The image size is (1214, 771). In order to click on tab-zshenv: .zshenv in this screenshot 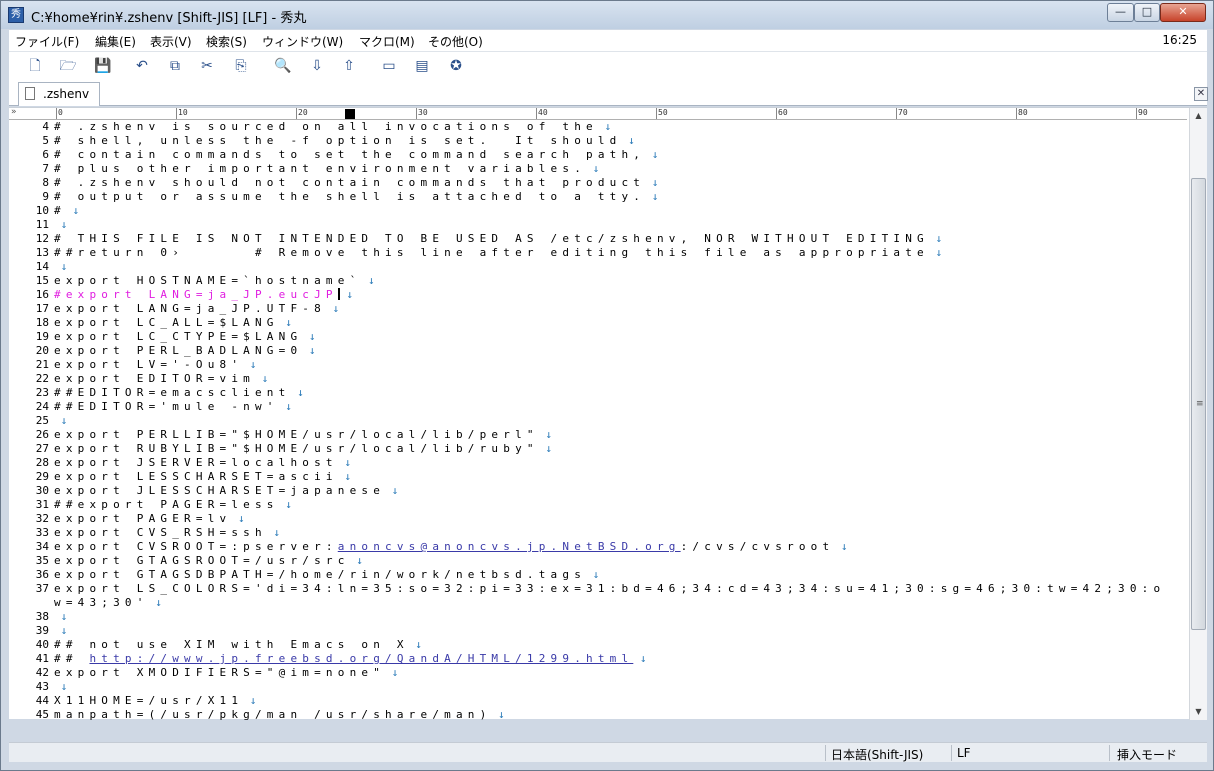, I will do `click(59, 94)`.